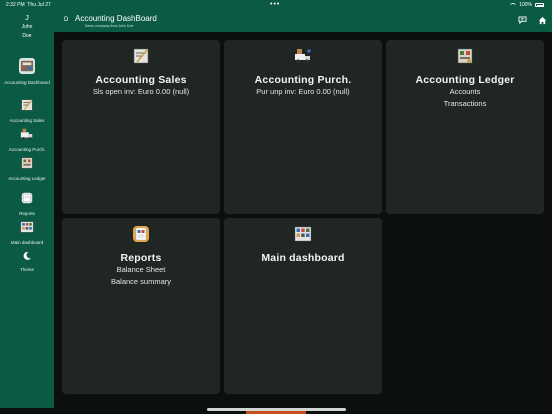 The height and width of the screenshot is (414, 552). What do you see at coordinates (539, 5) in the screenshot?
I see `battery-icon` at bounding box center [539, 5].